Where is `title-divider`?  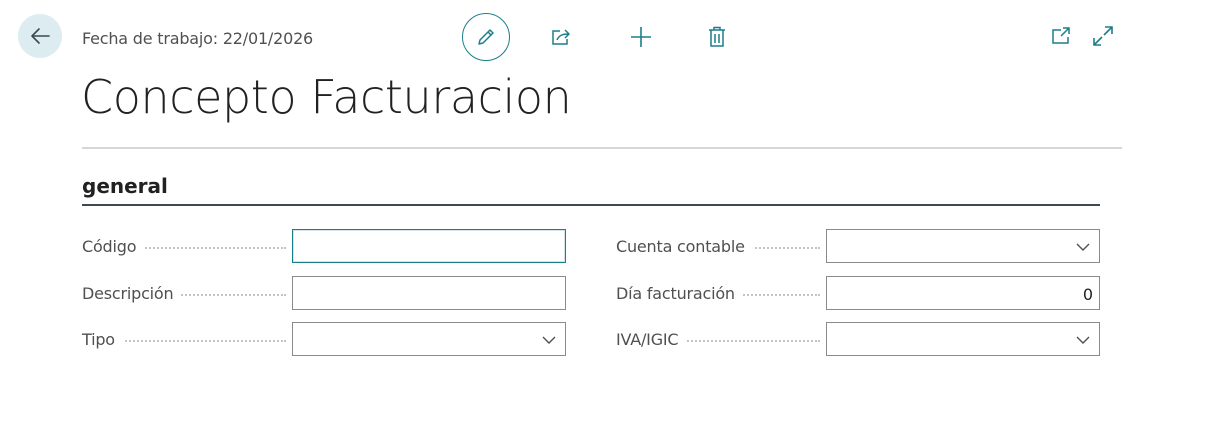 title-divider is located at coordinates (602, 148).